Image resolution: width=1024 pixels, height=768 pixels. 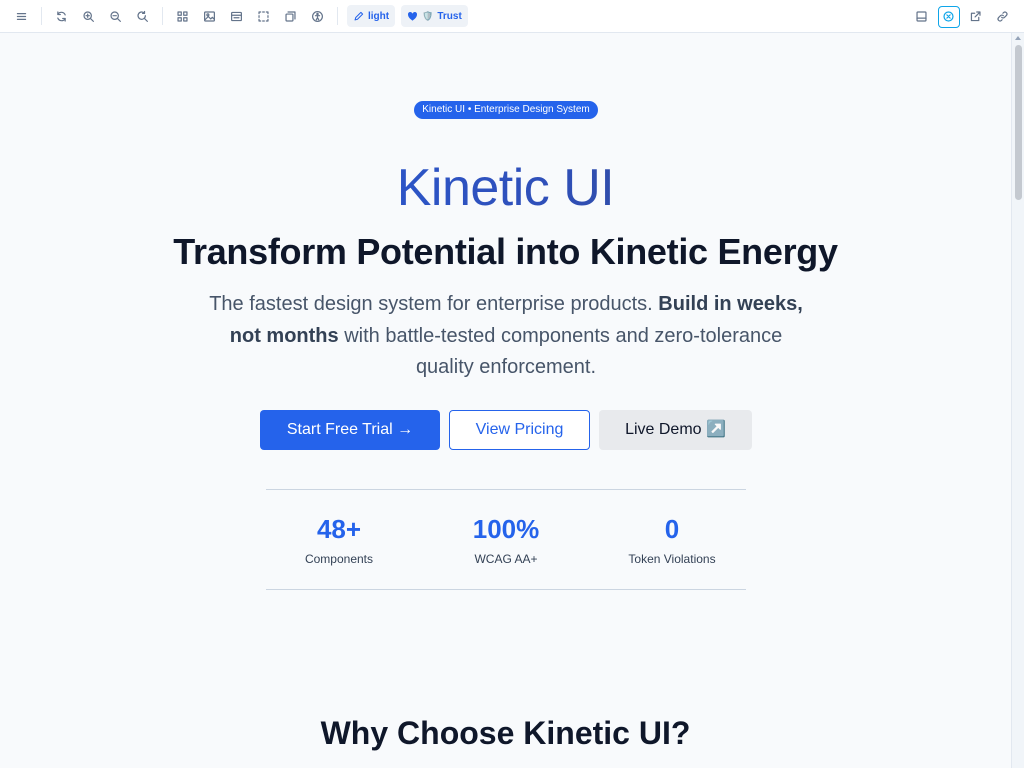 I want to click on zoom-out-icon, so click(x=116, y=16).